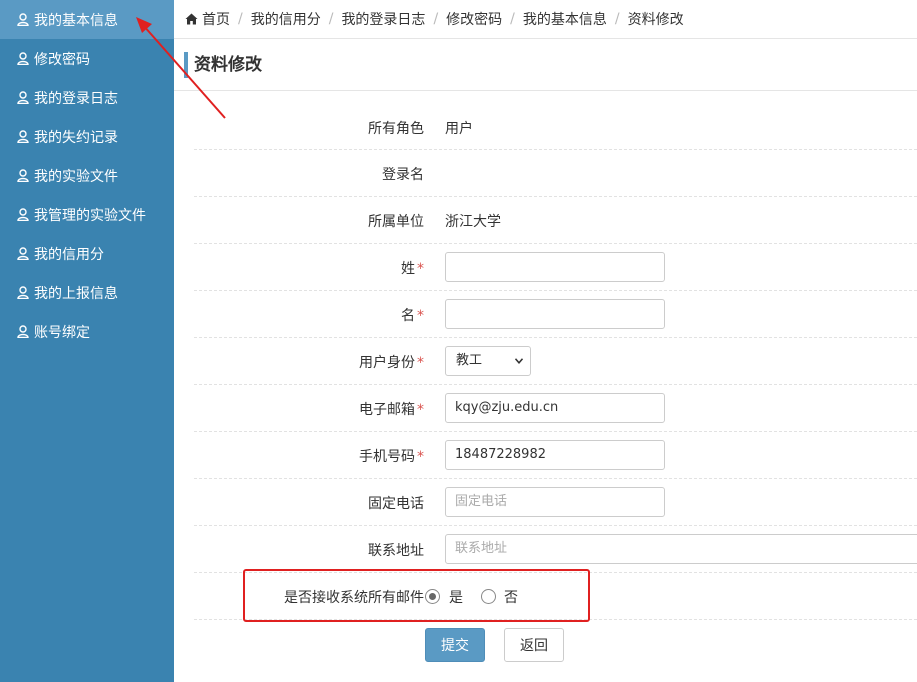 The height and width of the screenshot is (682, 917). I want to click on sidebar-item-managed-experiment-files: 我管理的实验文件, so click(87, 214).